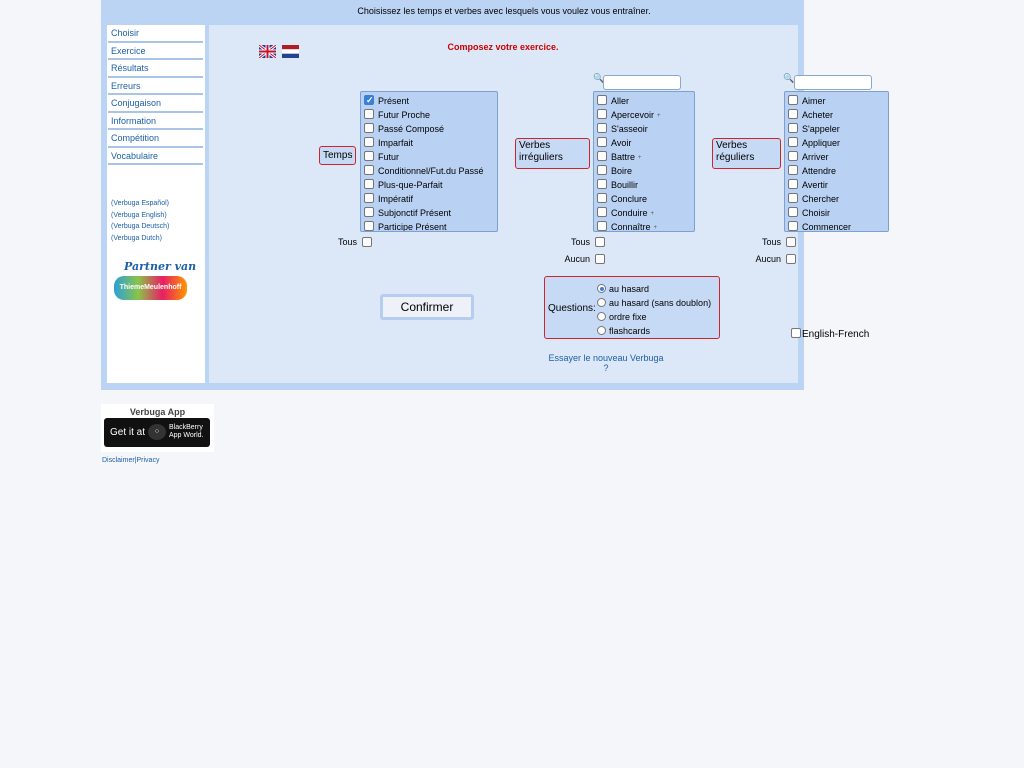  I want to click on question-order-option: flashcards, so click(623, 331).